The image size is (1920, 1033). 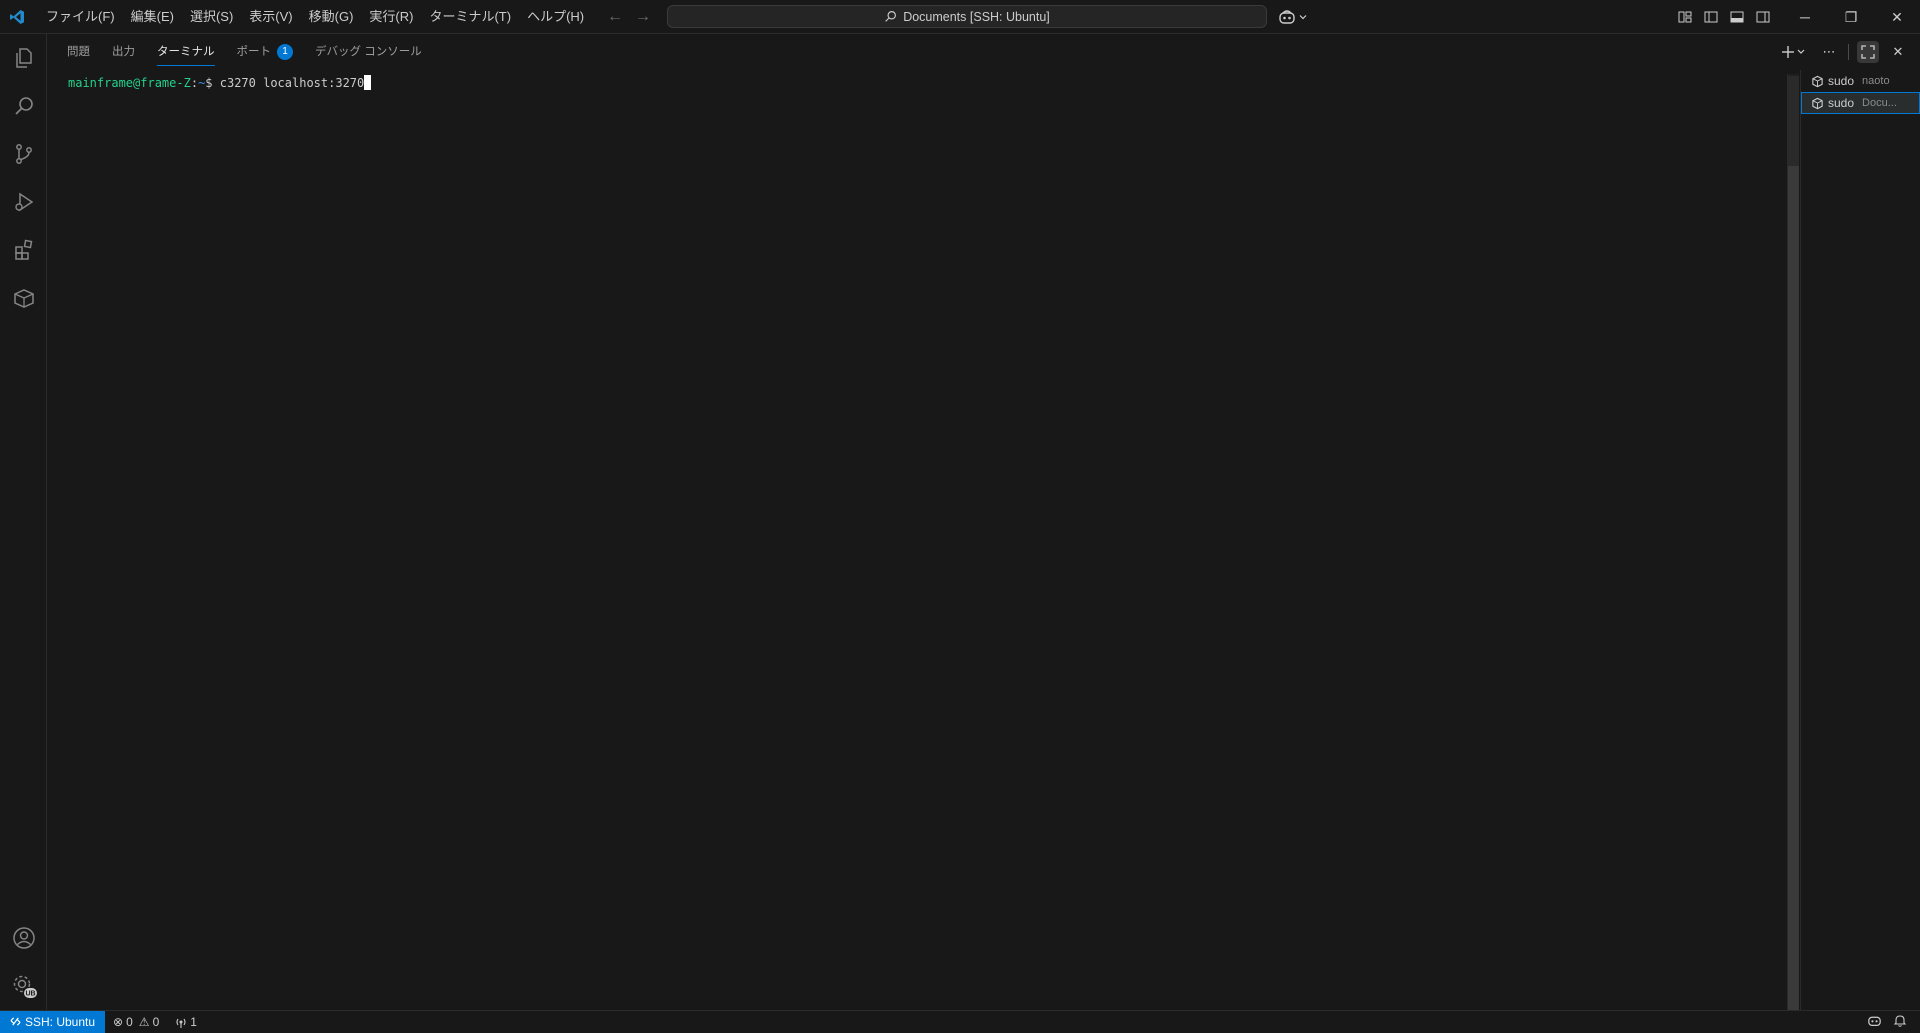 I want to click on ports-icon, so click(x=181, y=1023).